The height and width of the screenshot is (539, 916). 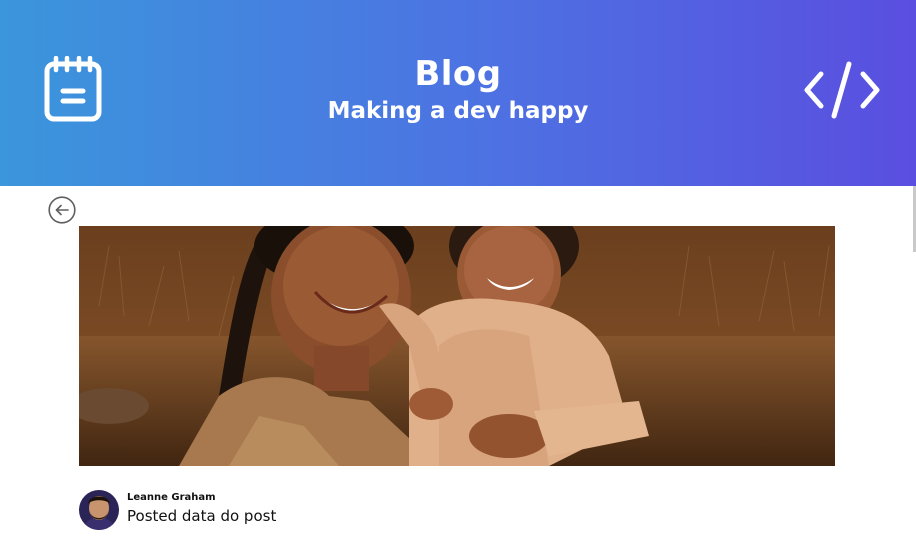 I want to click on page-subtitle: Making a dev happy, so click(x=458, y=111).